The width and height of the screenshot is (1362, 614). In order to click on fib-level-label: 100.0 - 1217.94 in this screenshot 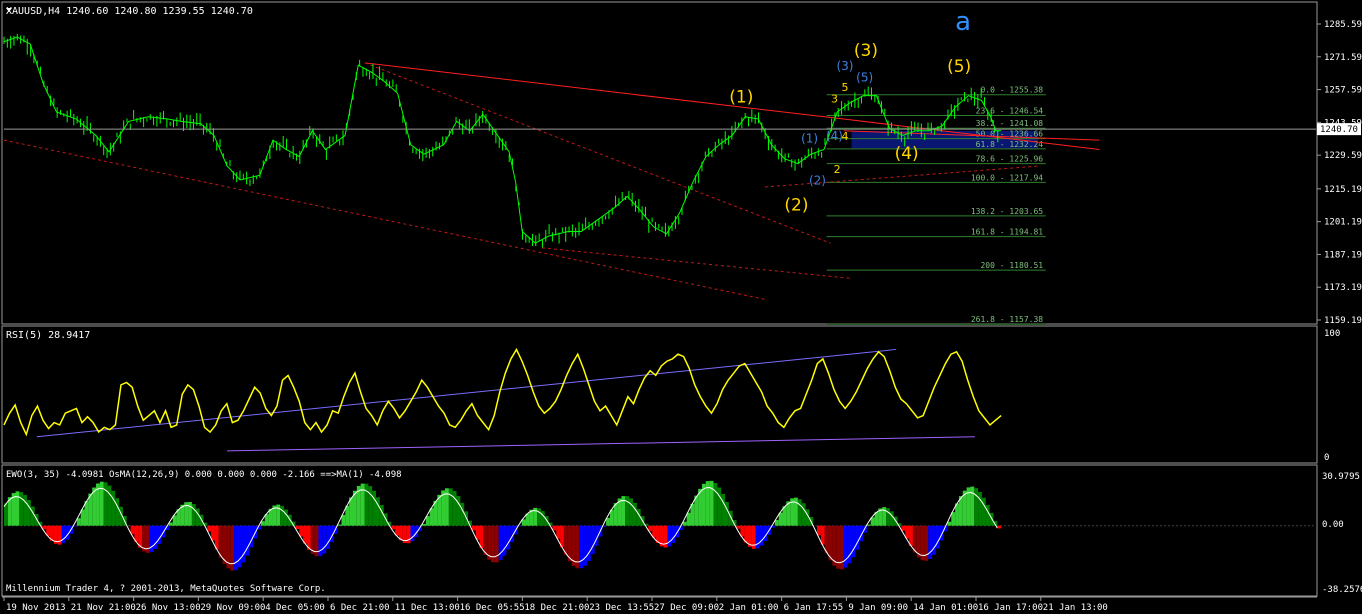, I will do `click(1007, 177)`.